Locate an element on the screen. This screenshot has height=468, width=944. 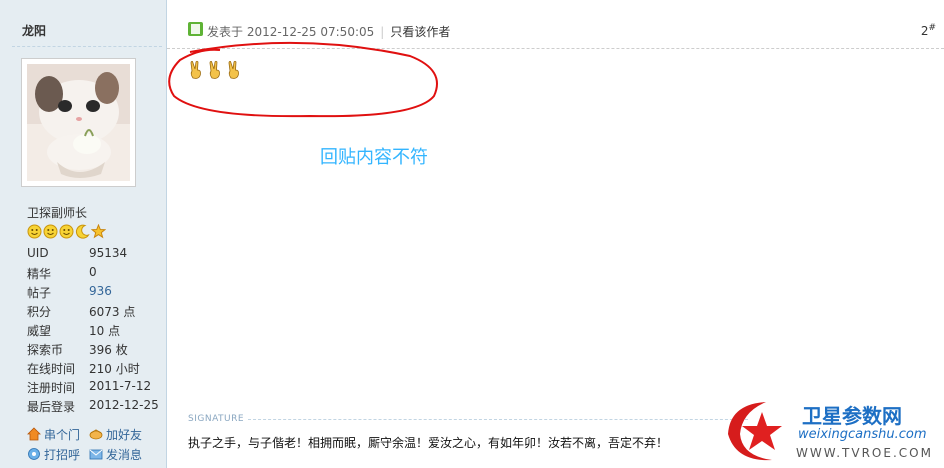
add-friend-button: 加好友 is located at coordinates (120, 434).